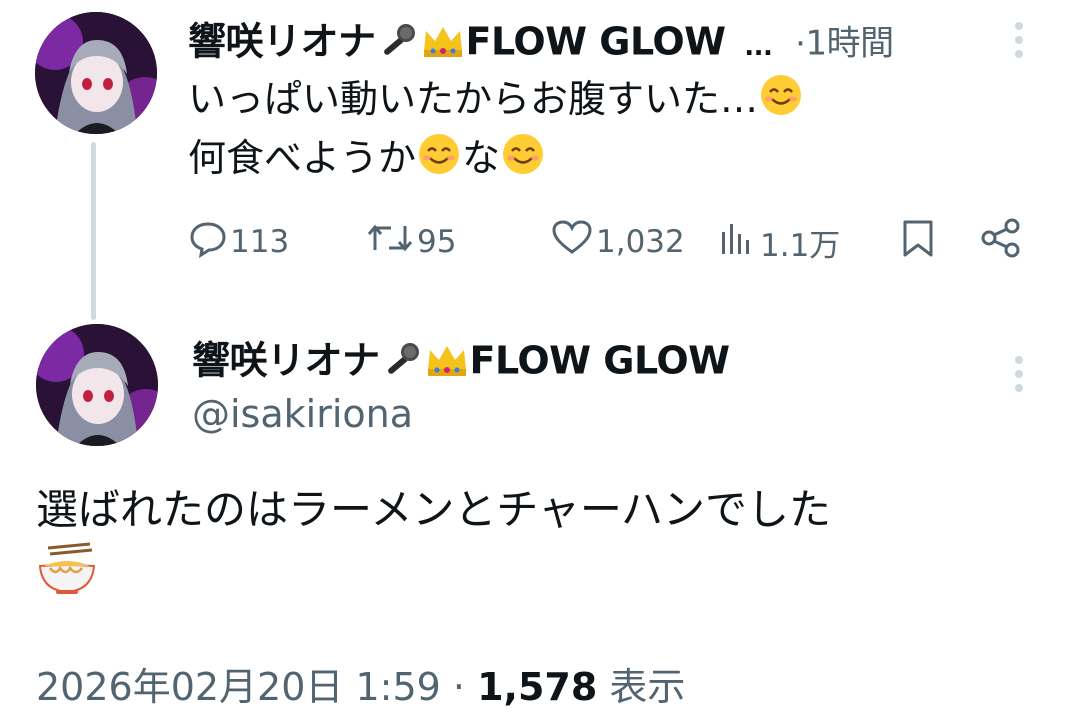 This screenshot has width=1080, height=719. I want to click on thread-connector-line, so click(93, 231).